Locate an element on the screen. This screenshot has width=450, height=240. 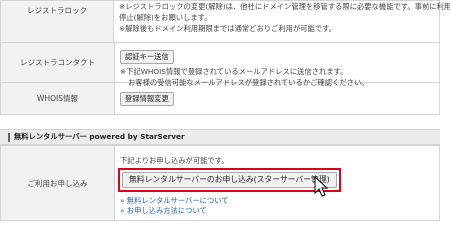
registrar-contact-desc1: ※下記WHOIS情報で登録されているメールアドレスに送信されます。 is located at coordinates (234, 71).